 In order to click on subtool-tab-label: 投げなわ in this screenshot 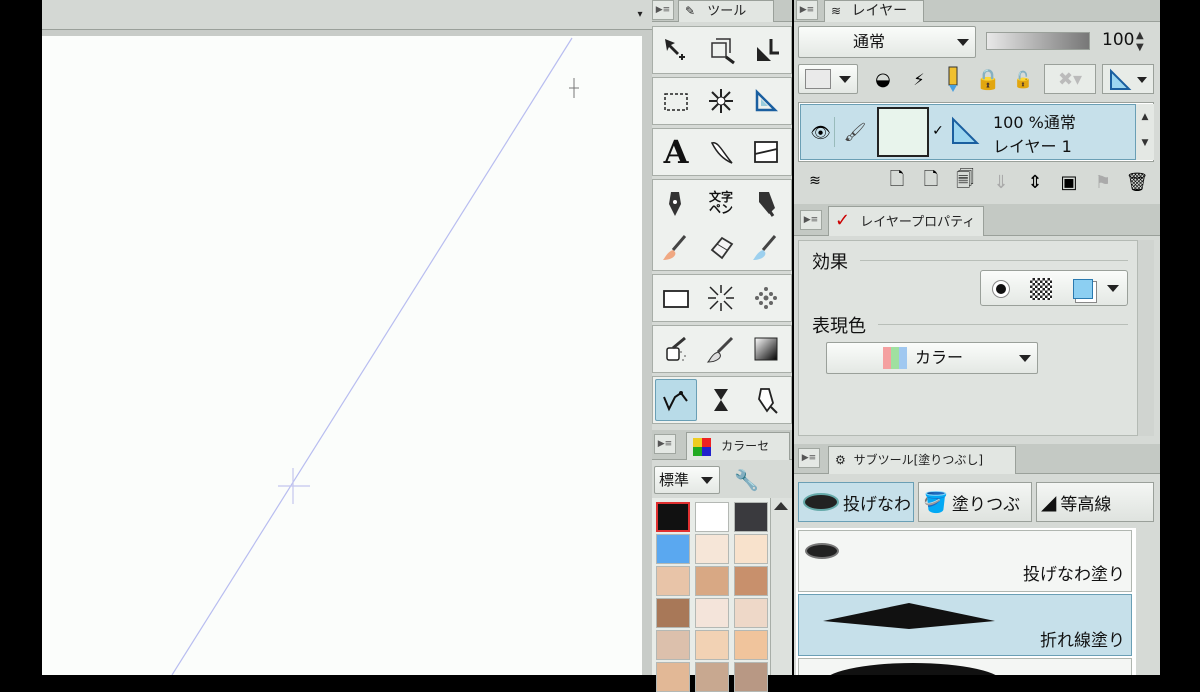, I will do `click(877, 504)`.